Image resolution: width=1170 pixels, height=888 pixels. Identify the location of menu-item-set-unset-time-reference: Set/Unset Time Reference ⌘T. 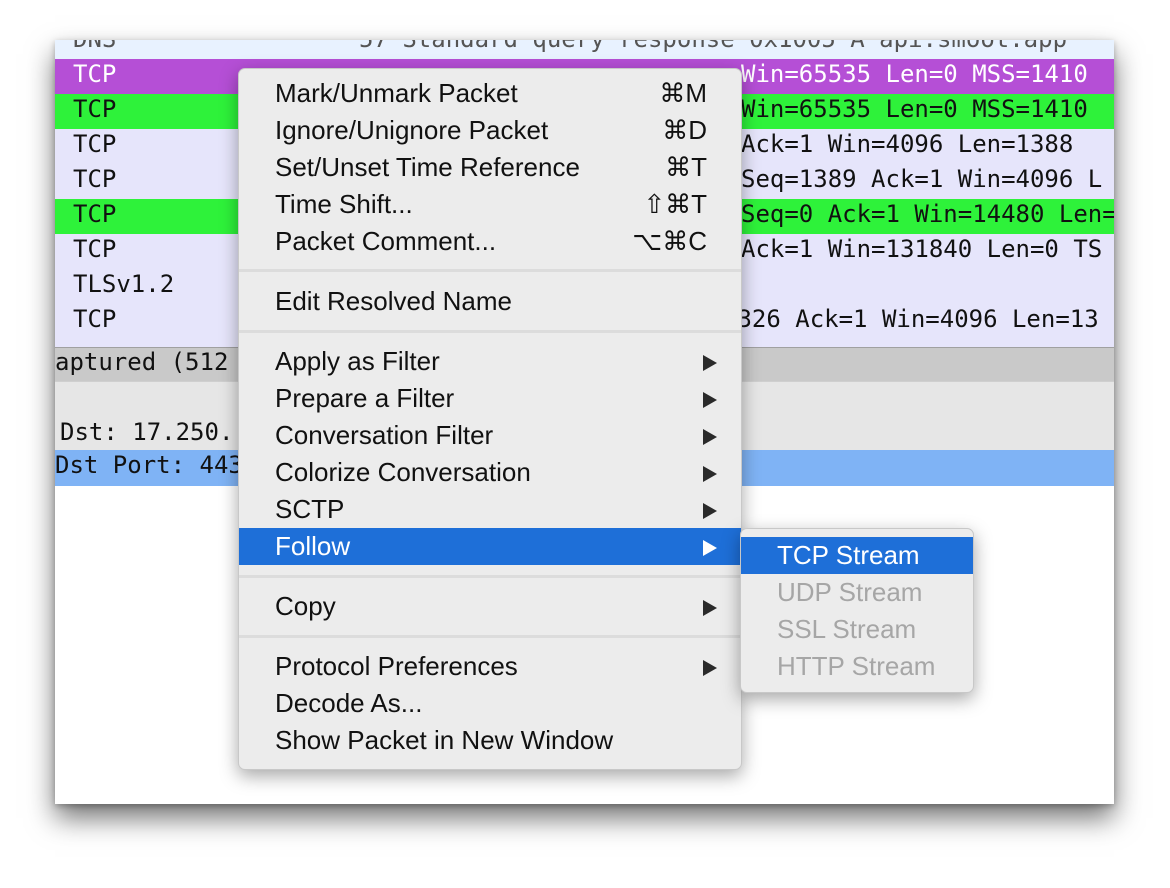
(490, 167).